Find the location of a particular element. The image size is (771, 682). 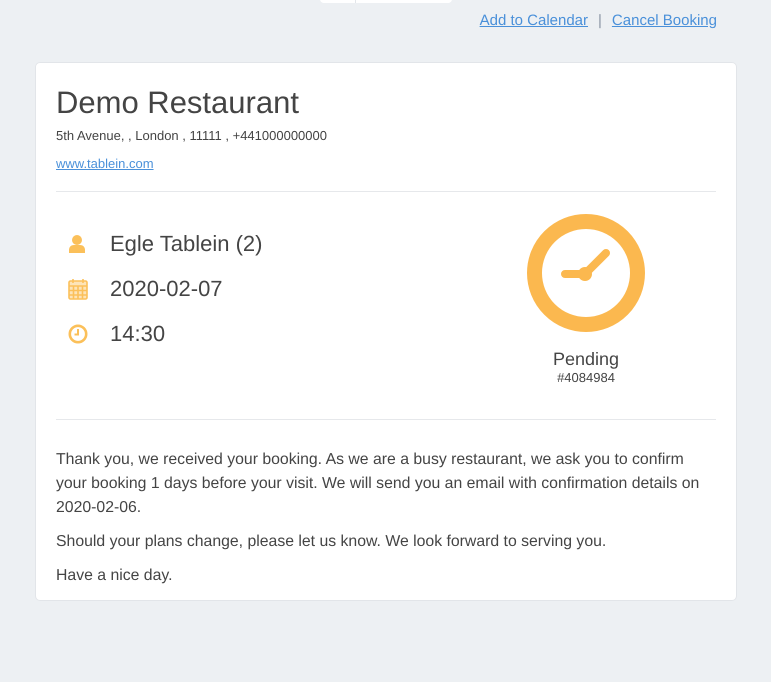

calendar-icon is located at coordinates (78, 289).